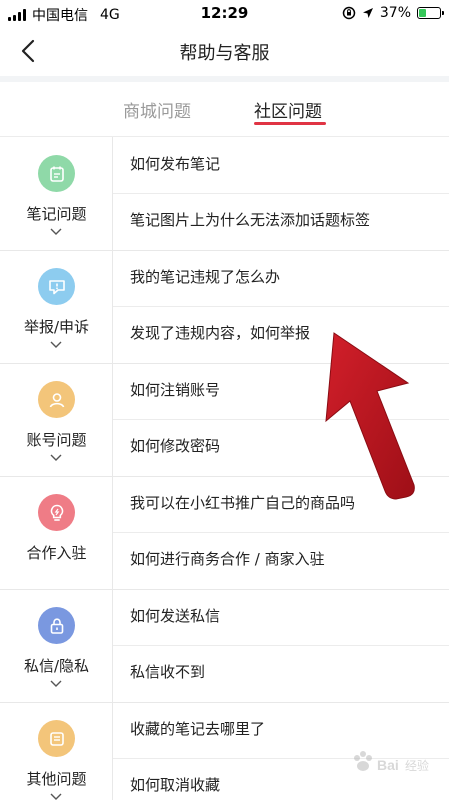 The height and width of the screenshot is (800, 449). What do you see at coordinates (175, 615) in the screenshot?
I see `question-item: 如何发送私信` at bounding box center [175, 615].